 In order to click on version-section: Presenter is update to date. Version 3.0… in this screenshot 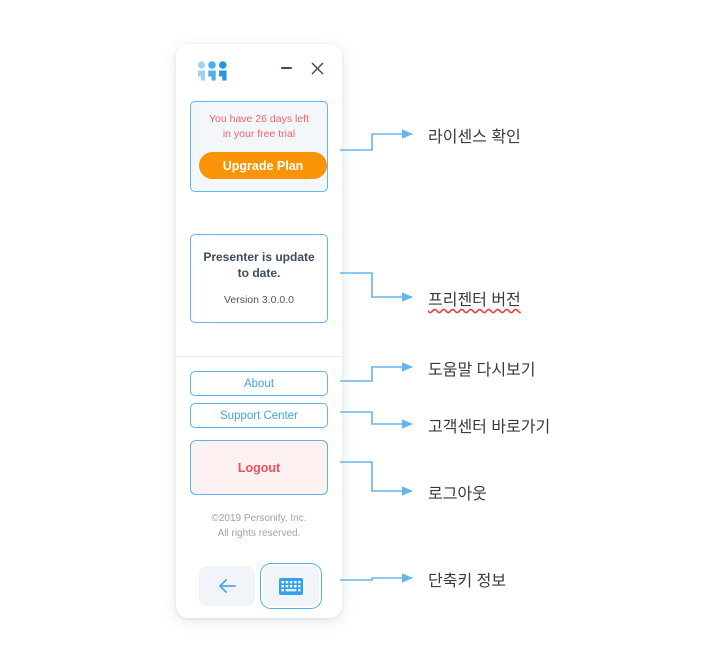, I will do `click(259, 257)`.